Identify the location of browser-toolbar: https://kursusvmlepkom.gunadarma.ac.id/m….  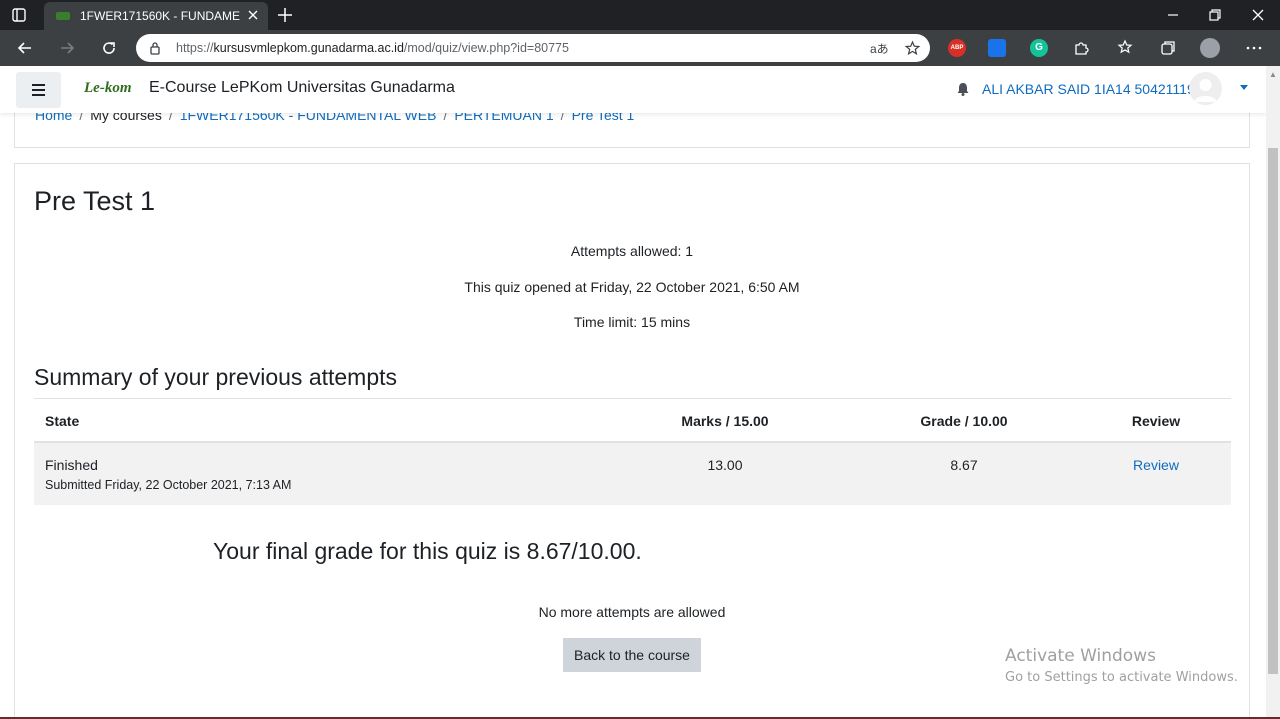
(640, 48).